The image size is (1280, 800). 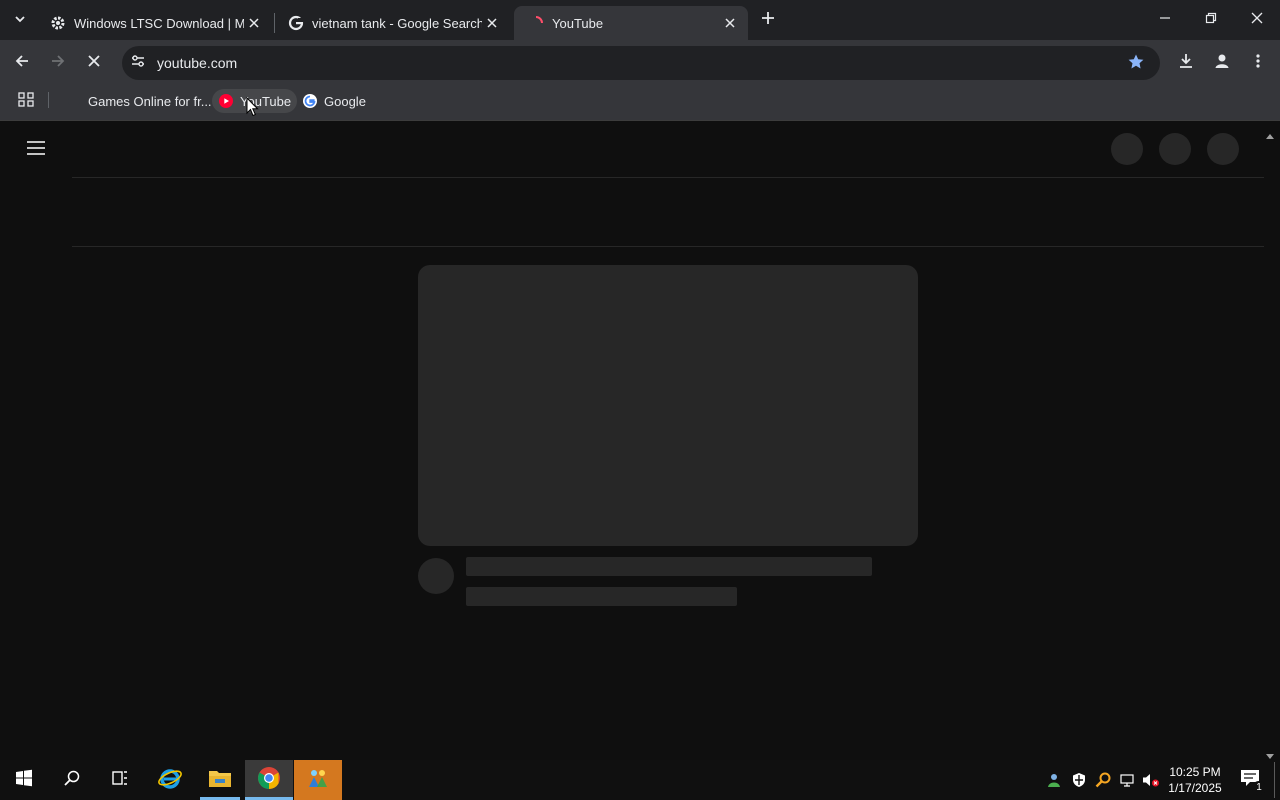 I want to click on back-button, so click(x=22, y=63).